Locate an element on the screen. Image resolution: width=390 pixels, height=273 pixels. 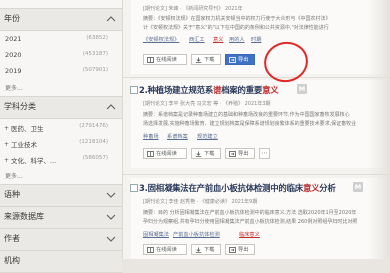
result-meta: [期刊论文] 朱峰 · 《新闻研究导刊》 2021年 is located at coordinates (193, 9).